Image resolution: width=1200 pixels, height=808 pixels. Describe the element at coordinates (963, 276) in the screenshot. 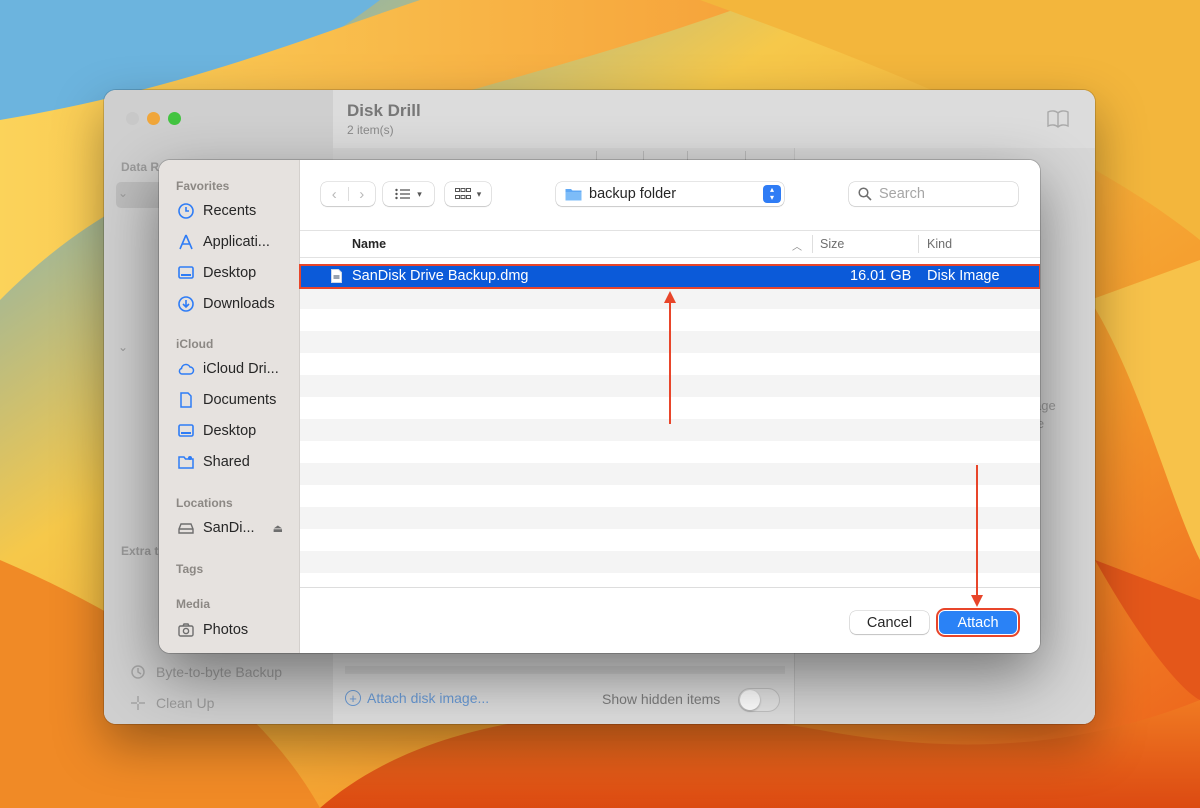

I see `file-kind: Disk Image` at that location.